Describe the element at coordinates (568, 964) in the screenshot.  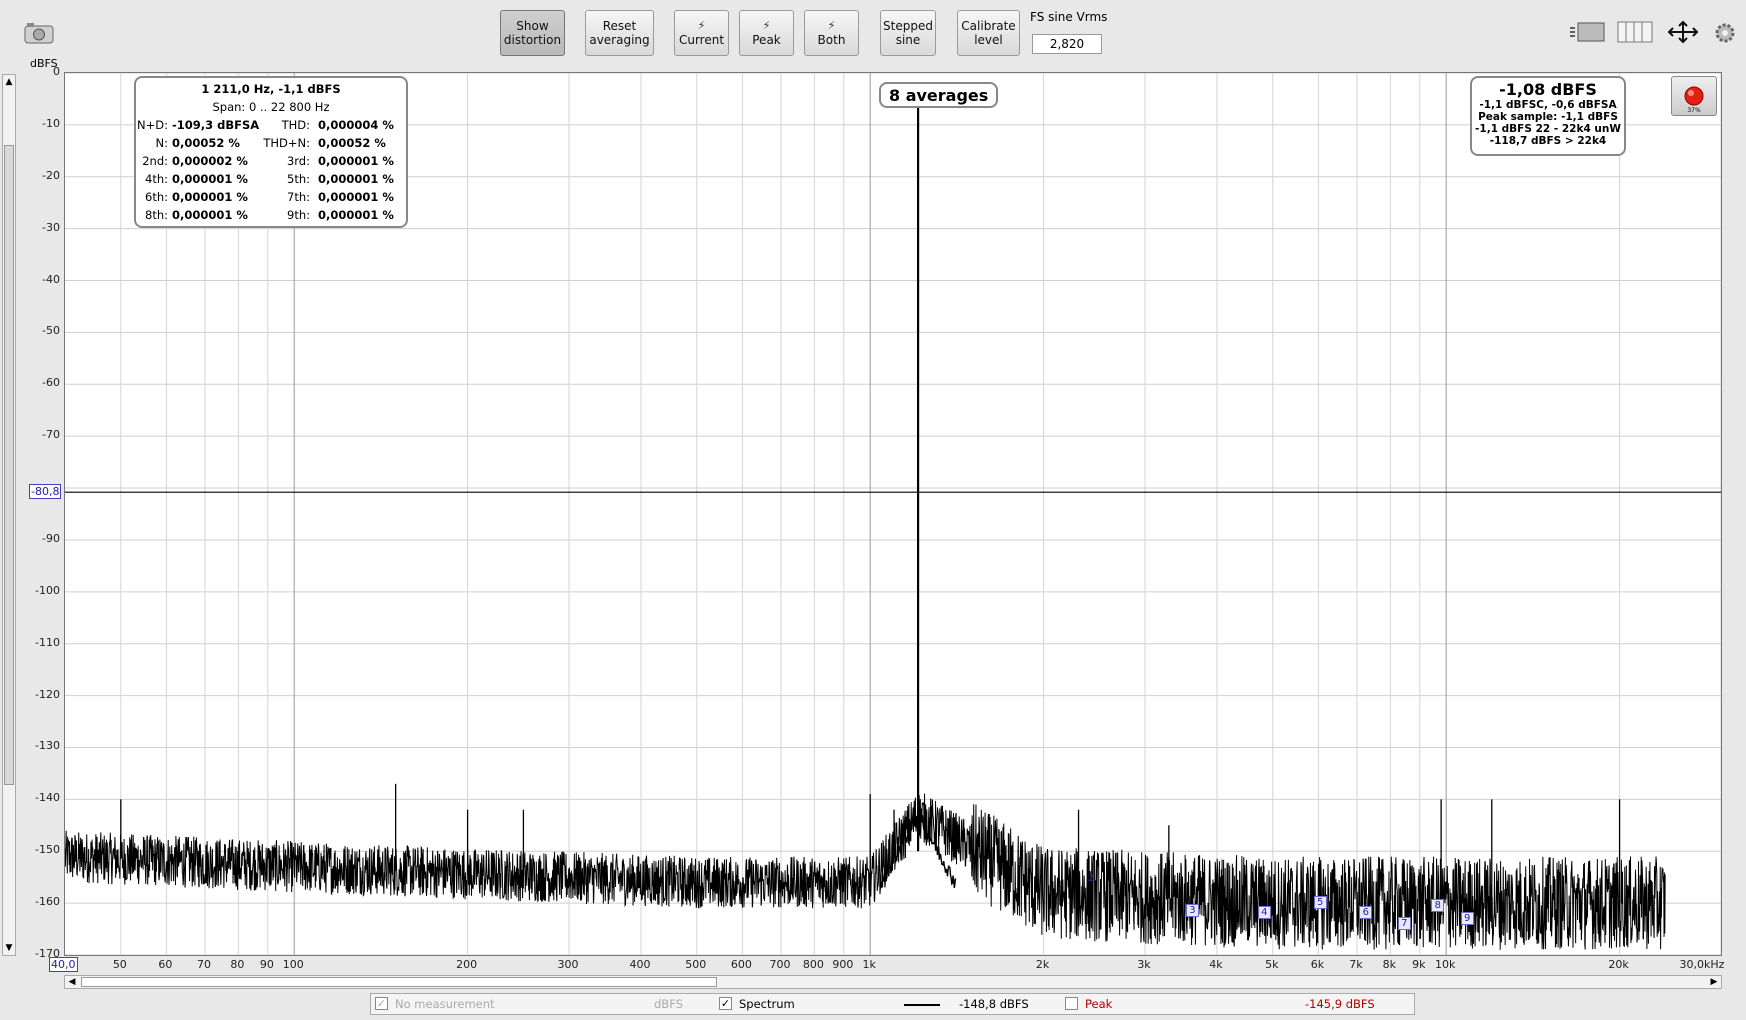
I see `x-tick-label: 300` at that location.